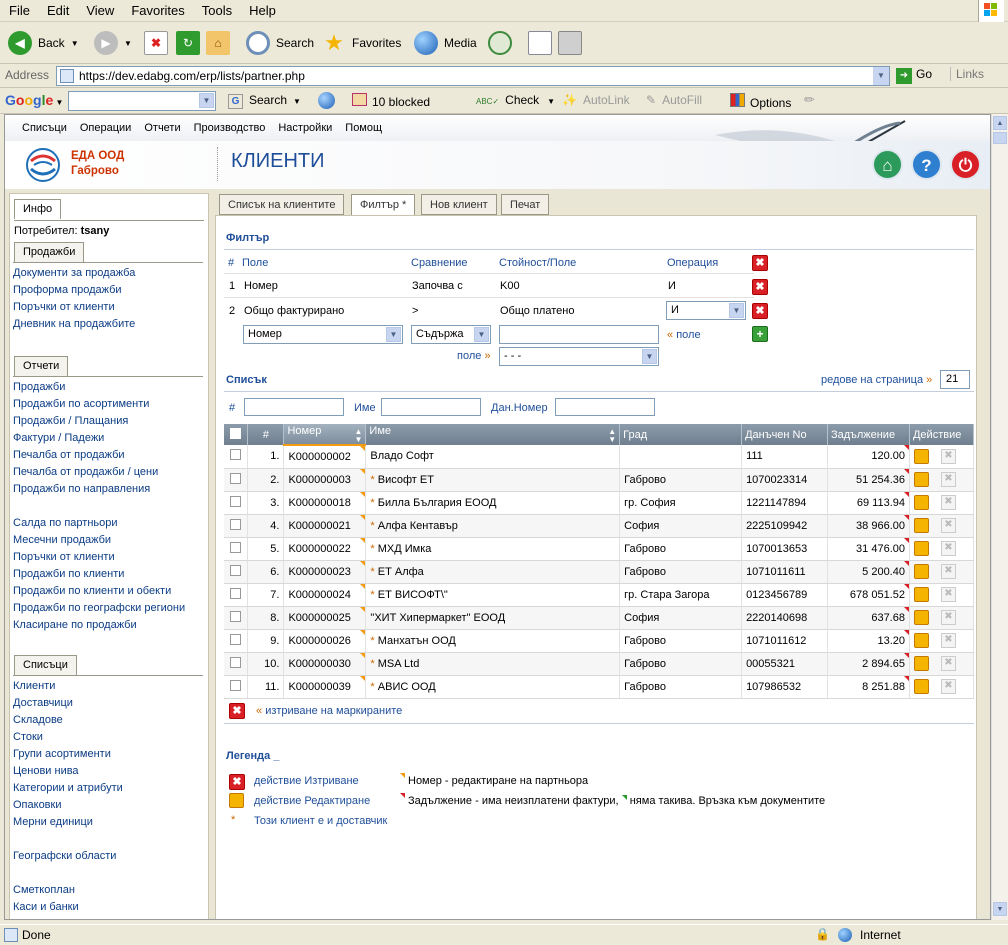 This screenshot has height=945, width=1008. I want to click on menu-help: Help, so click(262, 9).